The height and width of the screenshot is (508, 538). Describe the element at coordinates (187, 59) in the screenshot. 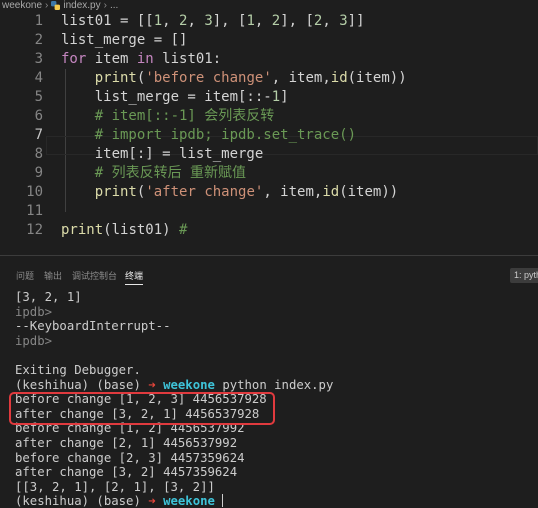

I see `code-token: list01:` at that location.